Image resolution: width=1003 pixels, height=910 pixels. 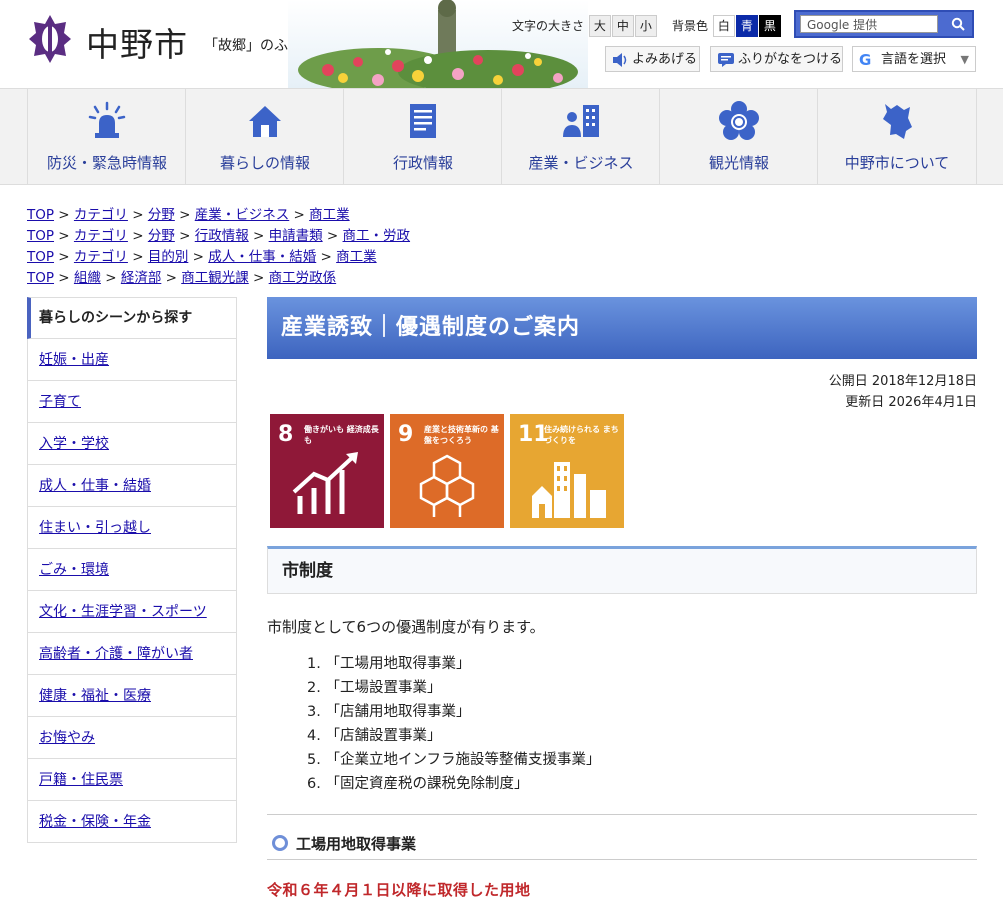 I want to click on bg-color-label: 背景色, so click(x=690, y=26).